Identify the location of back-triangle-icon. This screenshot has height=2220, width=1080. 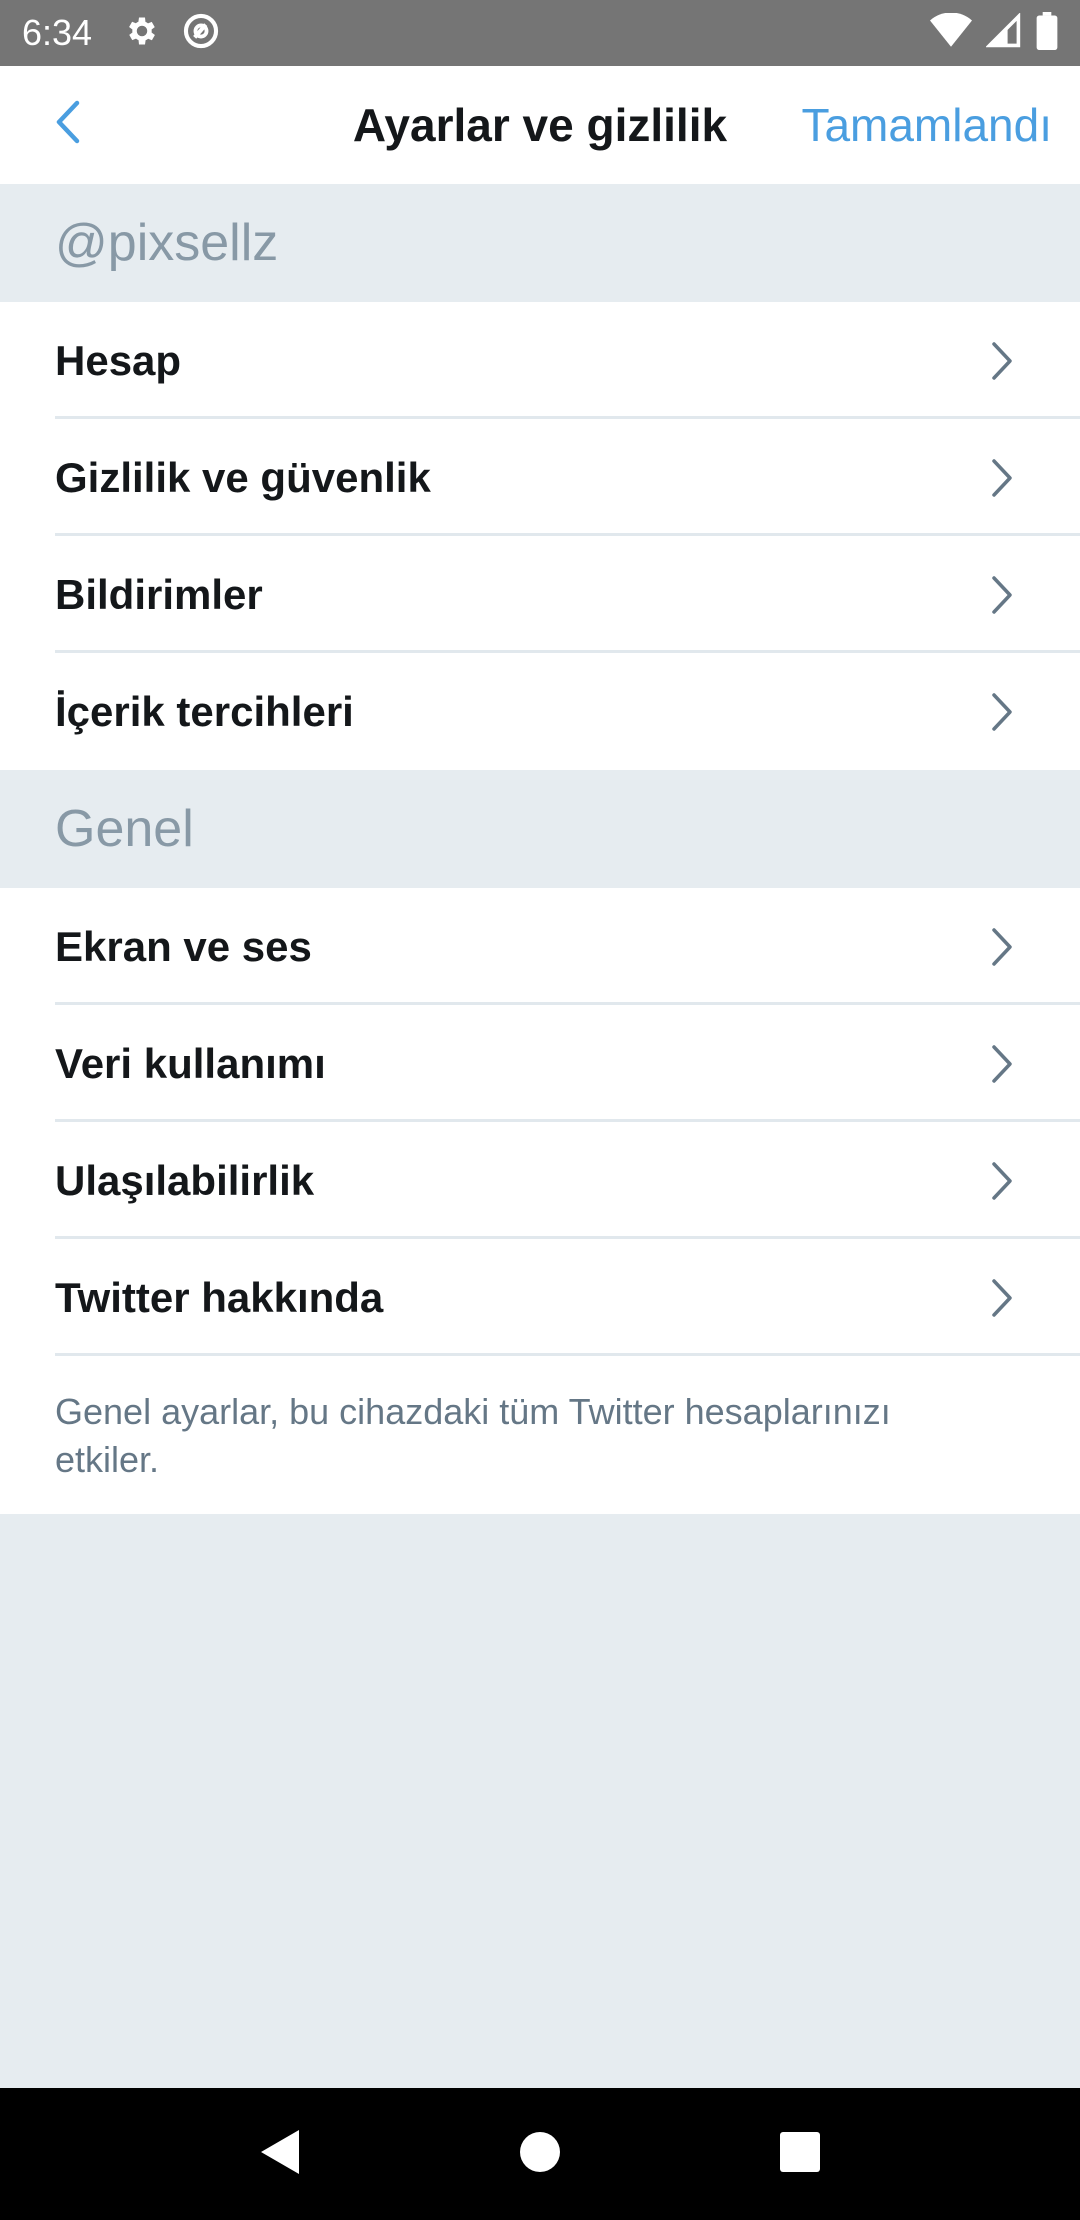
(280, 2154).